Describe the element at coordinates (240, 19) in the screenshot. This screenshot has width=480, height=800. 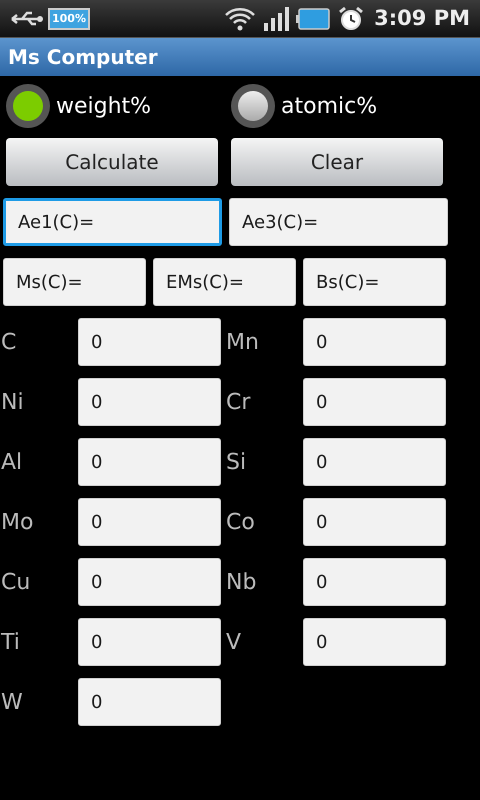
I see `wifi-icon` at that location.